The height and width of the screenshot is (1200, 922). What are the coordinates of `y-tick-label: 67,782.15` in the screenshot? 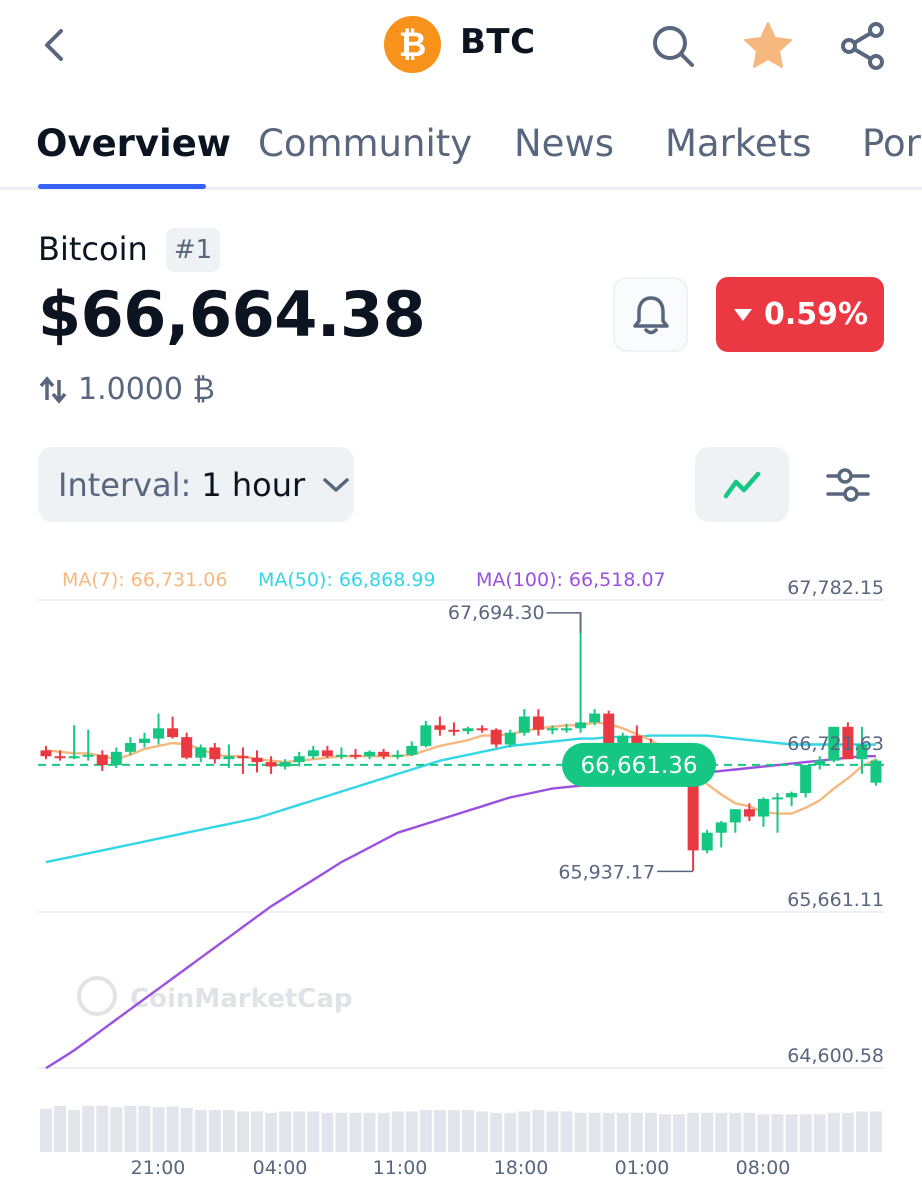 It's located at (835, 588).